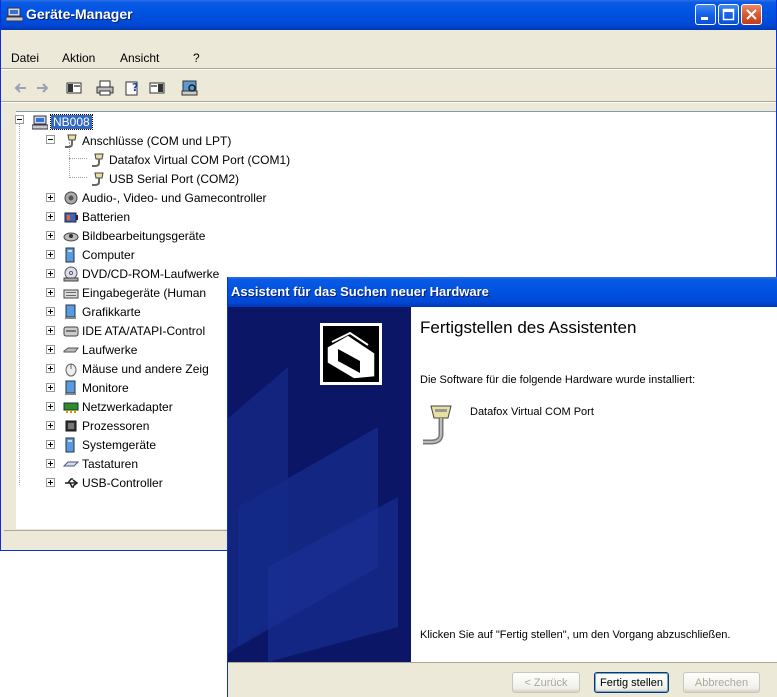  I want to click on menu-help: ?, so click(196, 58).